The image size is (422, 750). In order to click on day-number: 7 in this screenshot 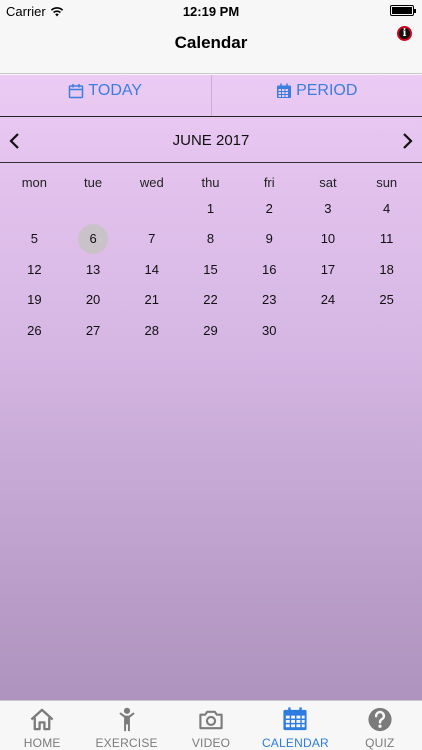, I will do `click(152, 239)`.